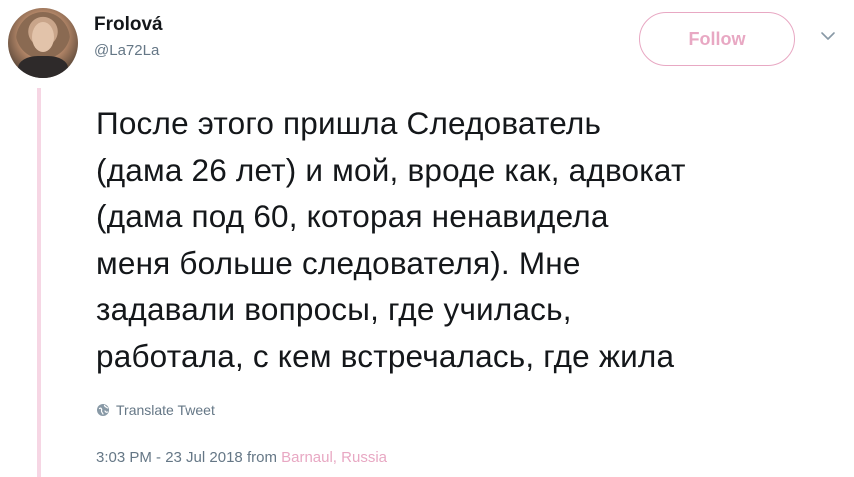 The width and height of the screenshot is (854, 477). What do you see at coordinates (828, 36) in the screenshot?
I see `chevron-down-icon` at bounding box center [828, 36].